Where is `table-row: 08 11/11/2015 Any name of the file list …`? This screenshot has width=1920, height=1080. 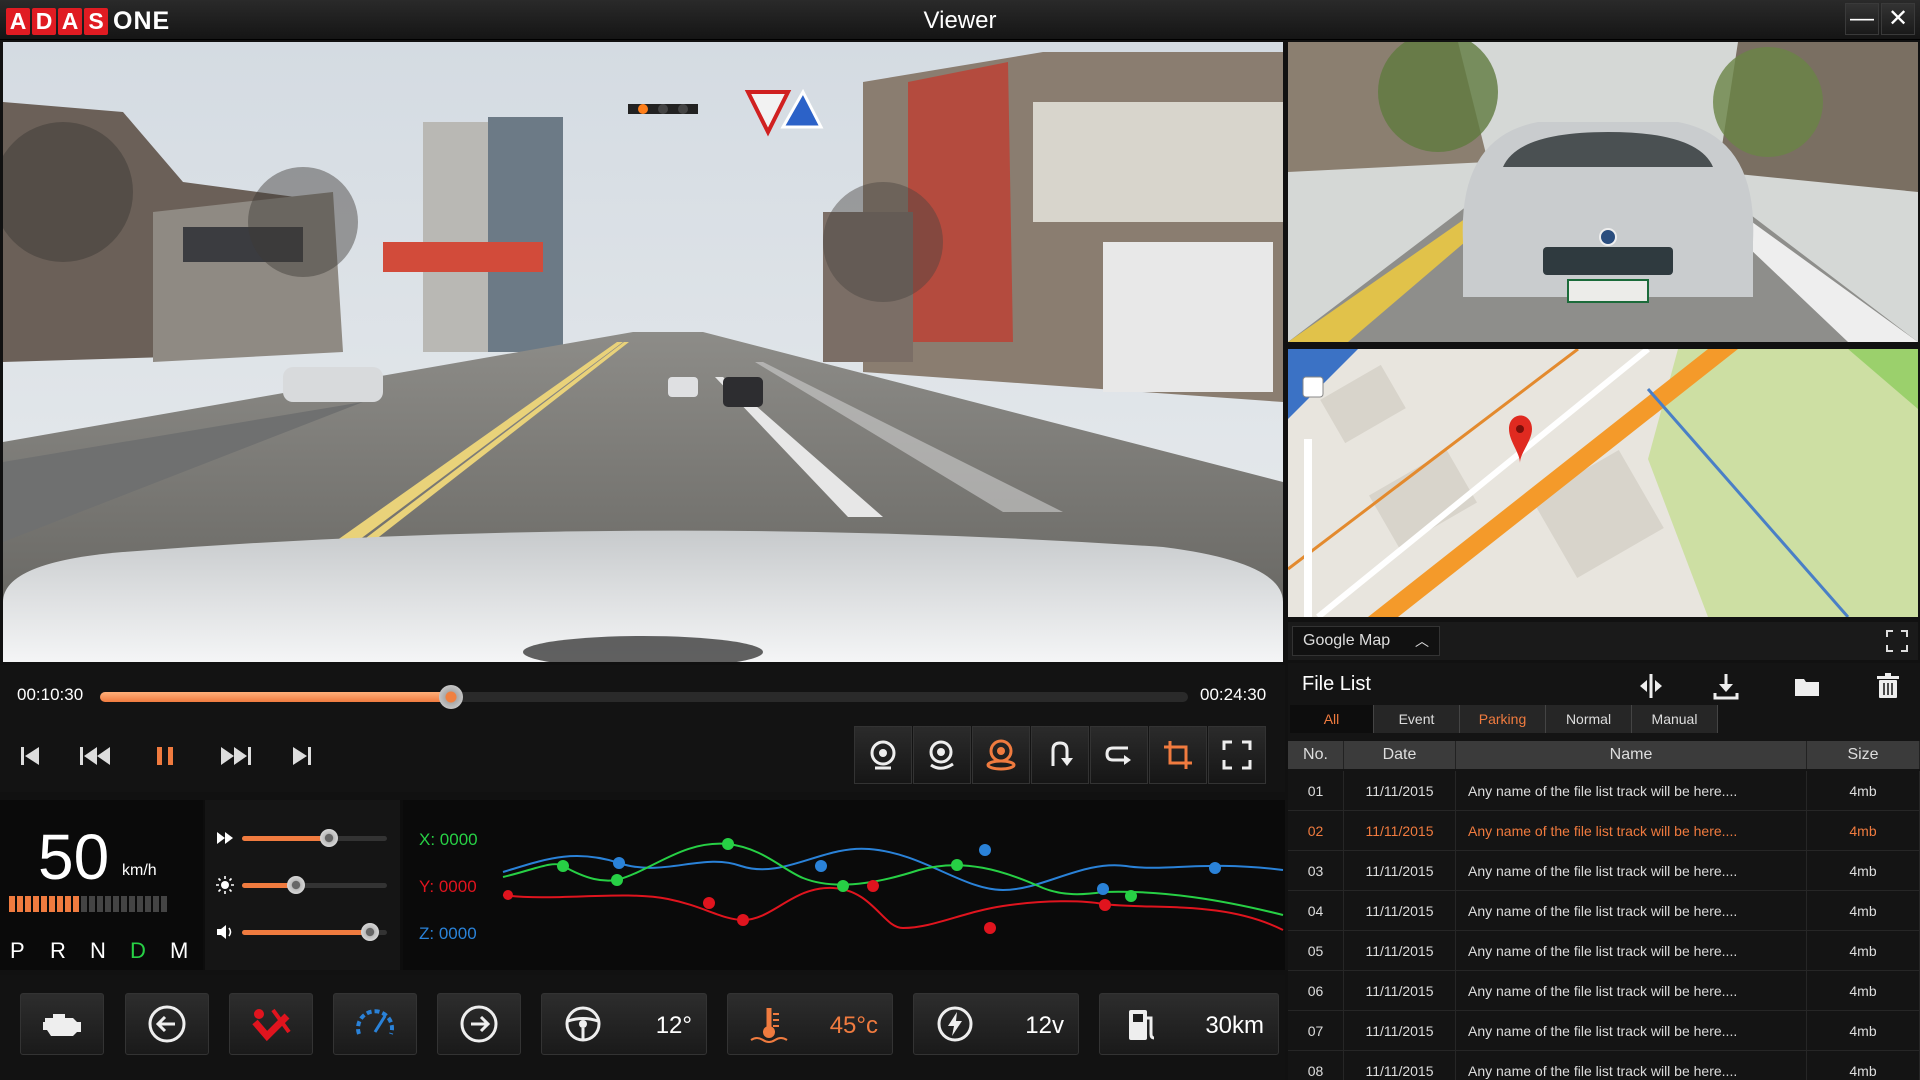 table-row: 08 11/11/2015 Any name of the file list … is located at coordinates (1604, 1065).